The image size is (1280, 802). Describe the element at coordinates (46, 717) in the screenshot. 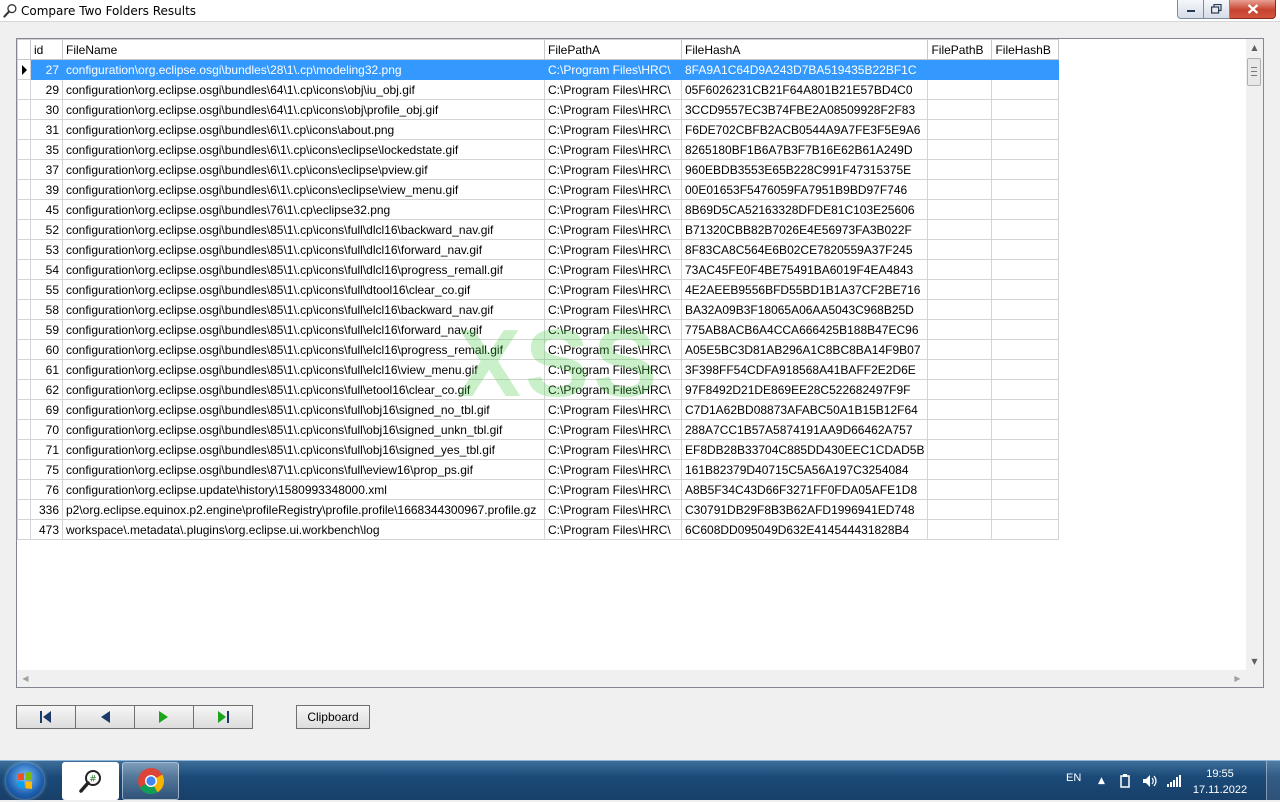

I see `first-record-button` at that location.